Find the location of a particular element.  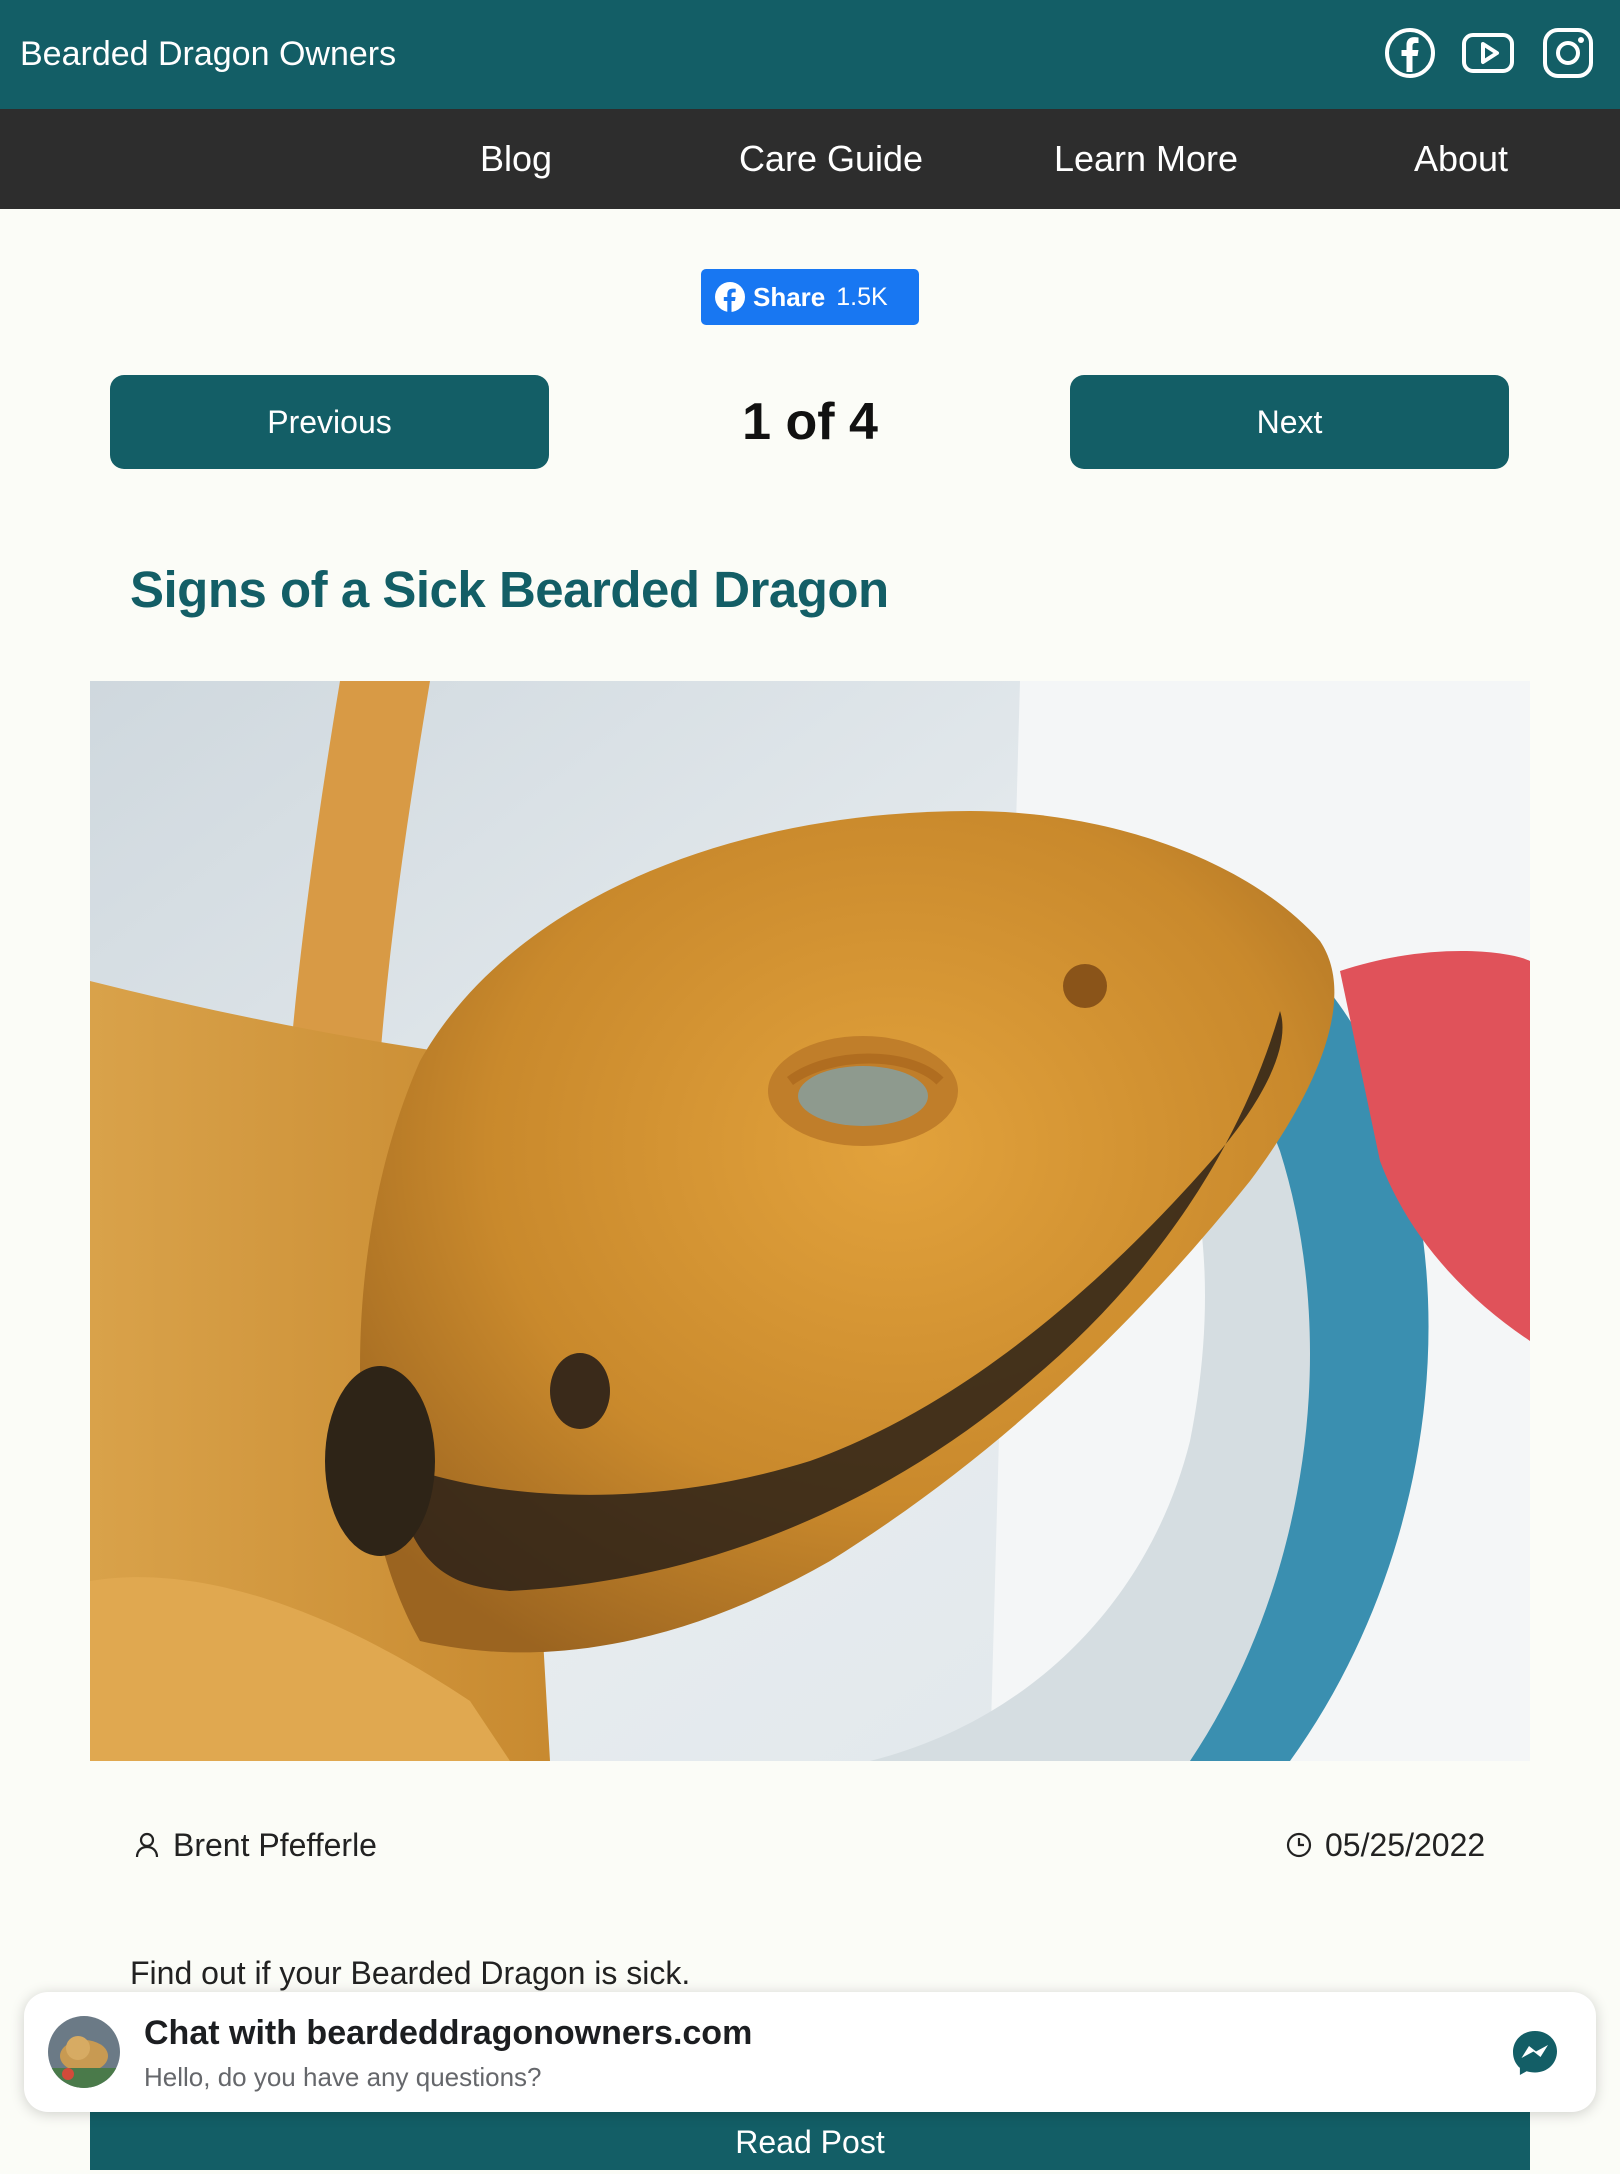

post-title: Signs of a Sick Bearded Dragon is located at coordinates (509, 589).